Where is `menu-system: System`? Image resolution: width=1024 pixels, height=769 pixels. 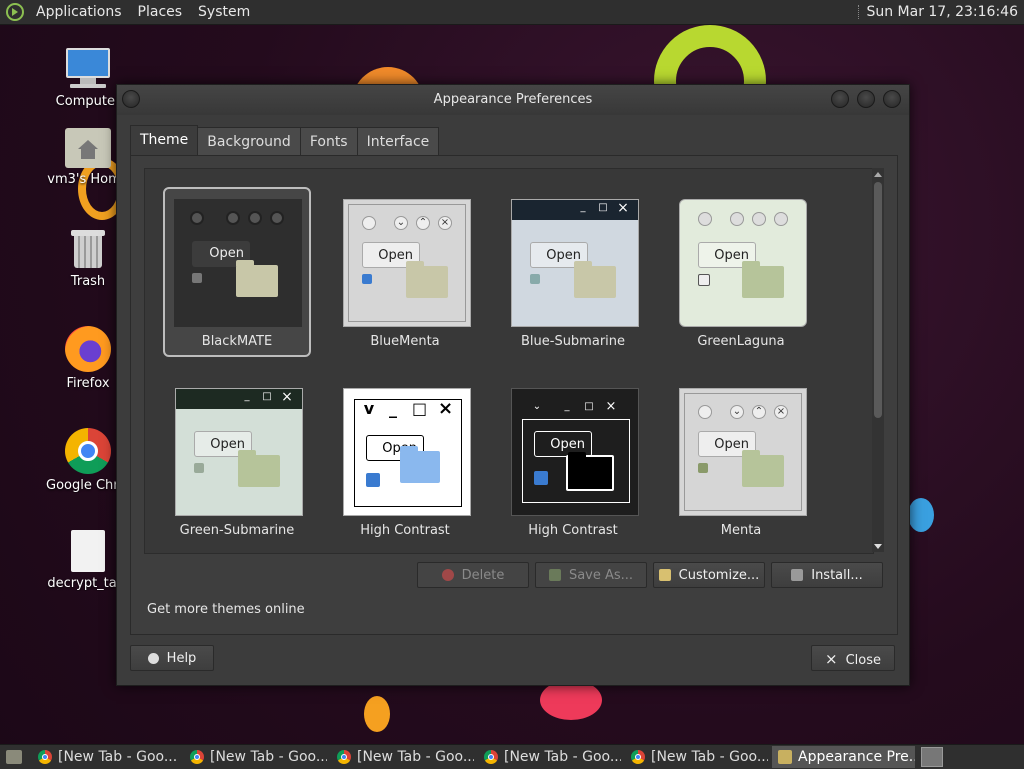 menu-system: System is located at coordinates (224, 12).